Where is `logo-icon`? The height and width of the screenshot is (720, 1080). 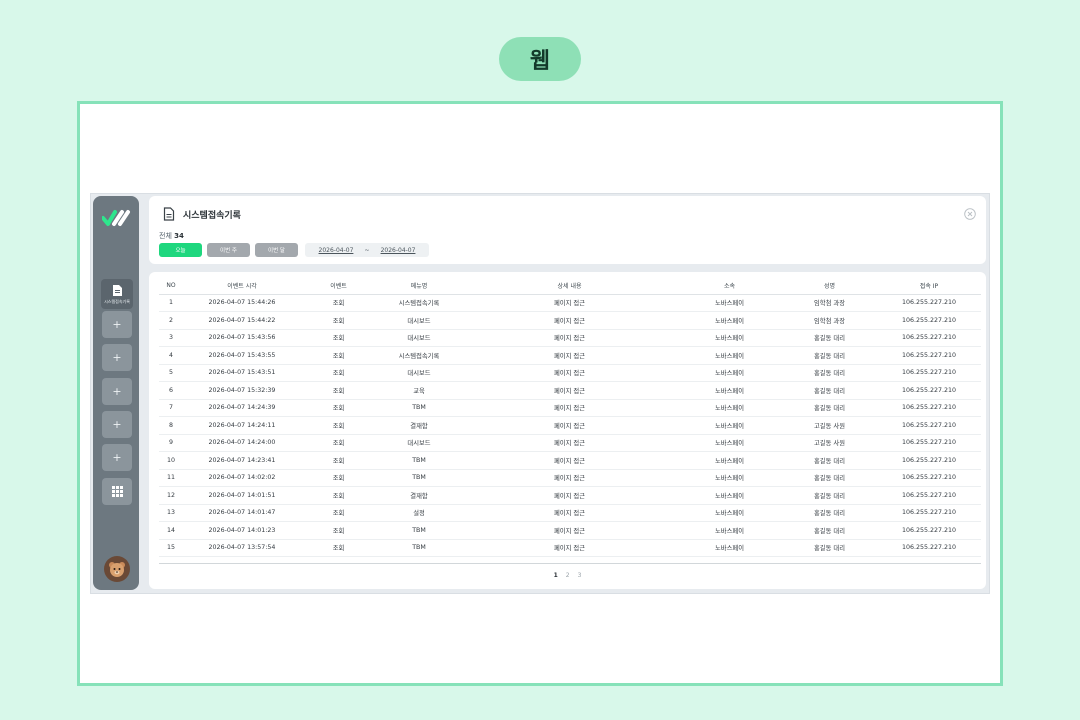
logo-icon is located at coordinates (116, 218).